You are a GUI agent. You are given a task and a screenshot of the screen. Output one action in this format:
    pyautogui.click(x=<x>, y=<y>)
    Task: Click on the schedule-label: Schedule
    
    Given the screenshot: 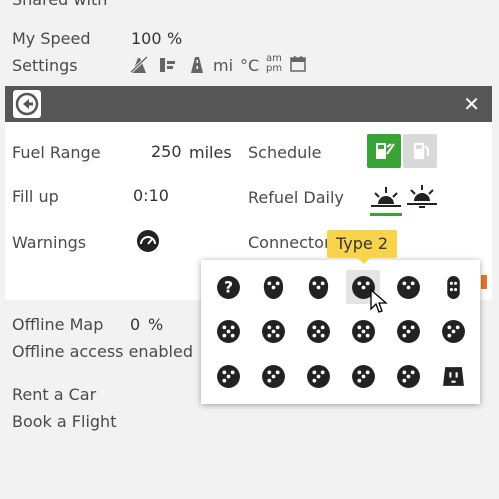 What is the action you would take?
    pyautogui.click(x=285, y=152)
    